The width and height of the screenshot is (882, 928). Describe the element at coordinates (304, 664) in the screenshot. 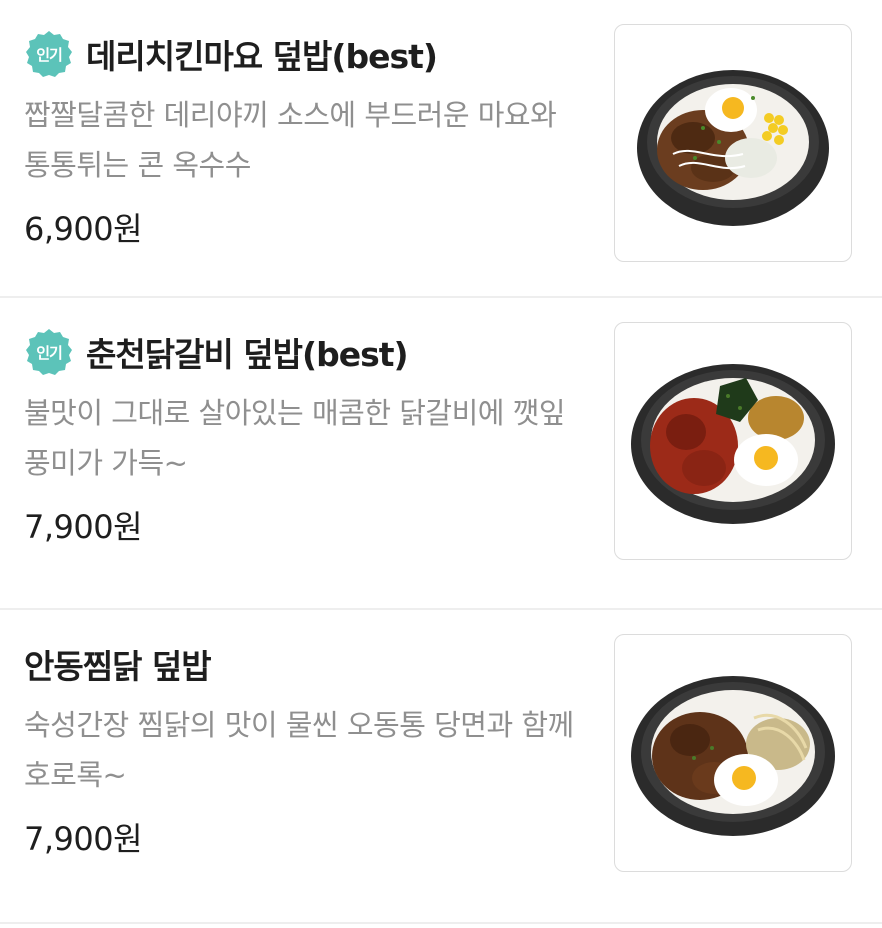

I see `menu-item-title-row: 안동찜닭 덮밥` at that location.